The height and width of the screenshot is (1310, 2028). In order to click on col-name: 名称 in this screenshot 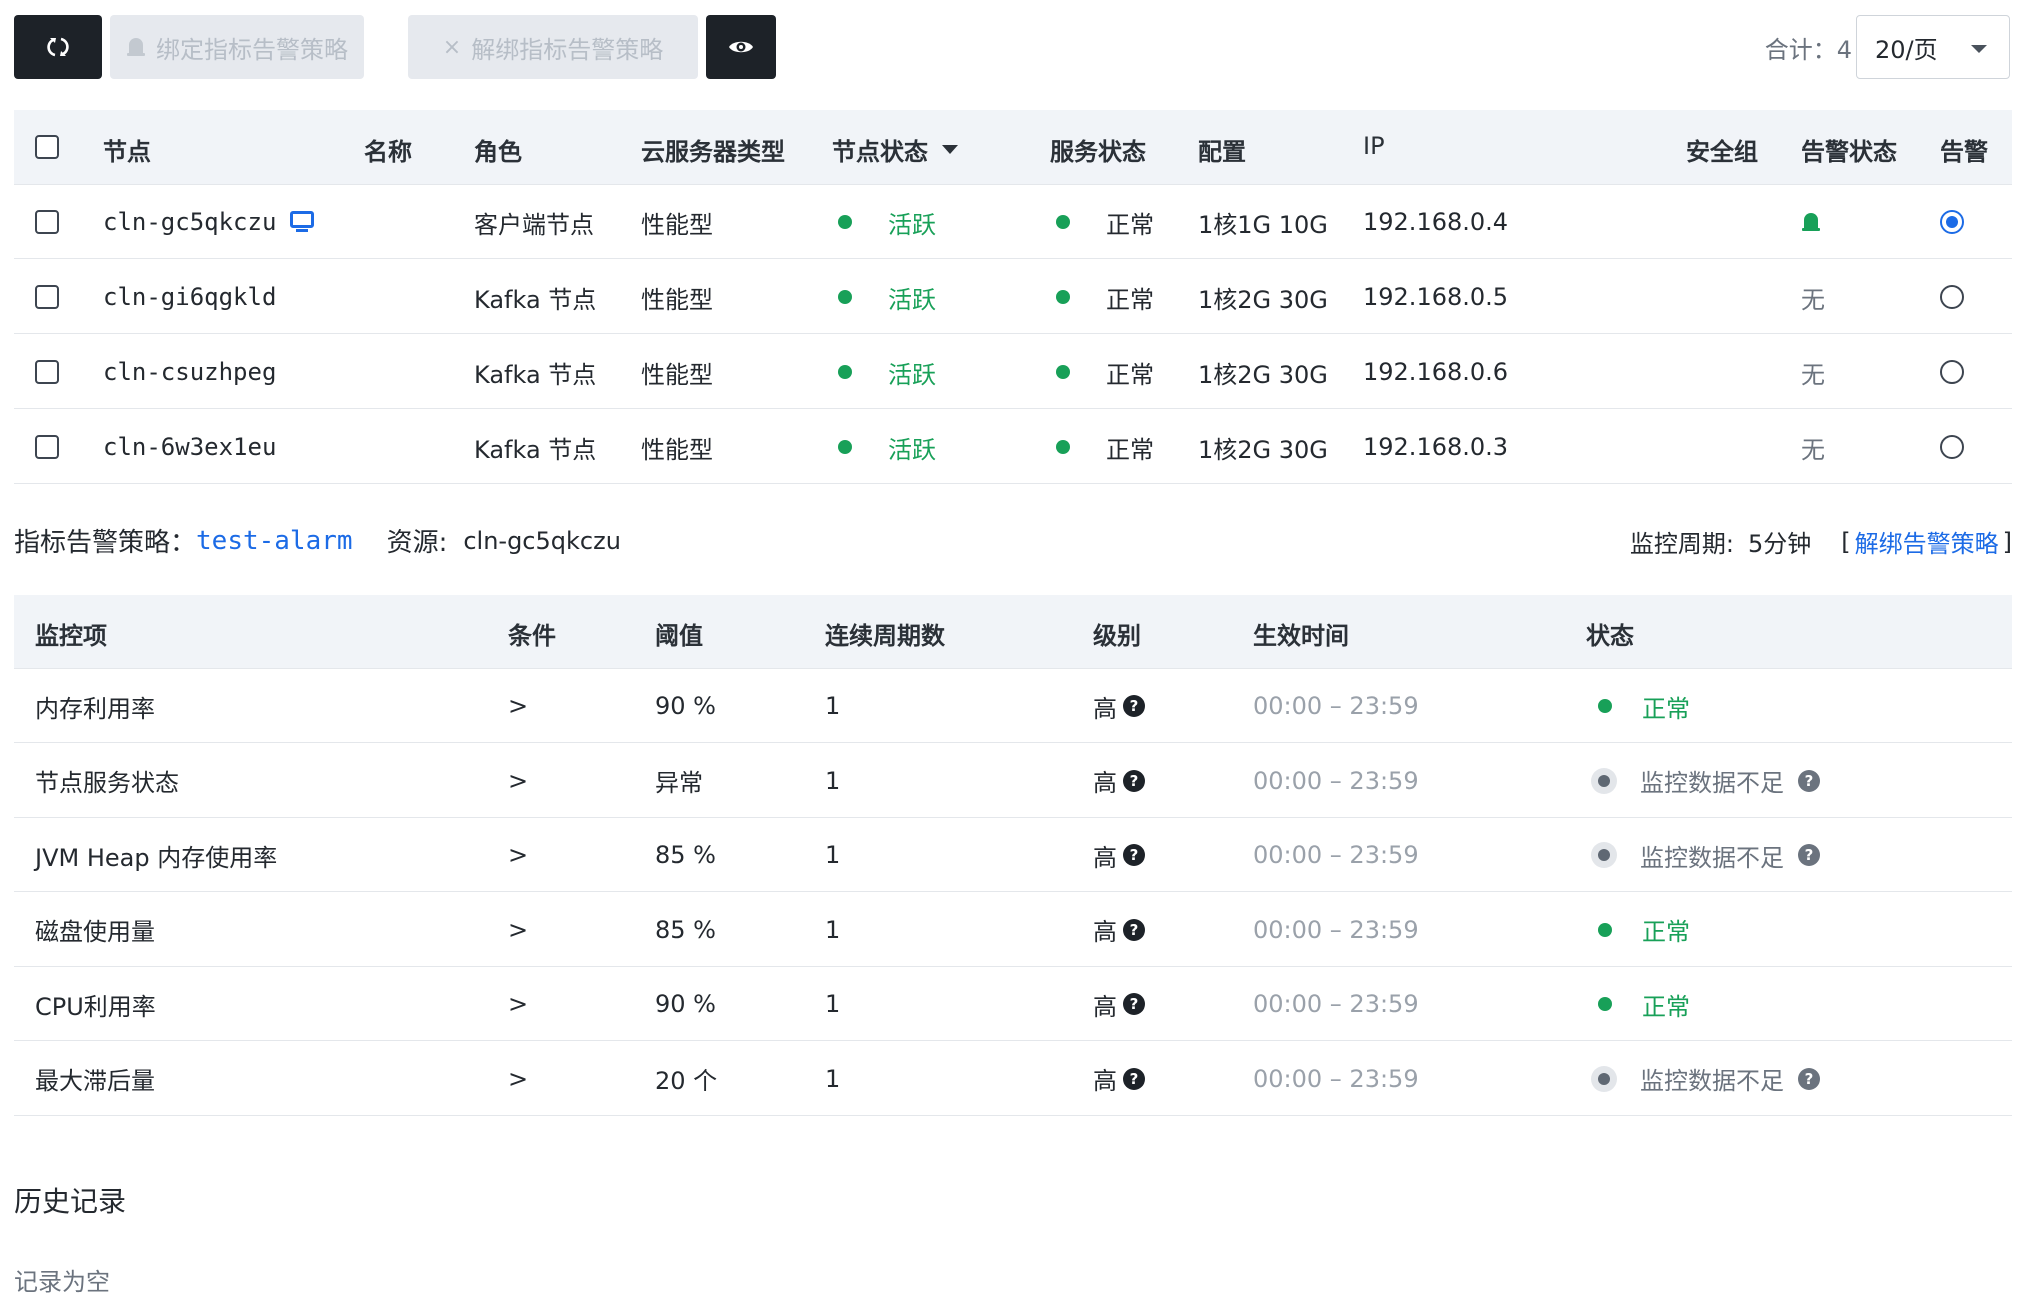, I will do `click(388, 152)`.